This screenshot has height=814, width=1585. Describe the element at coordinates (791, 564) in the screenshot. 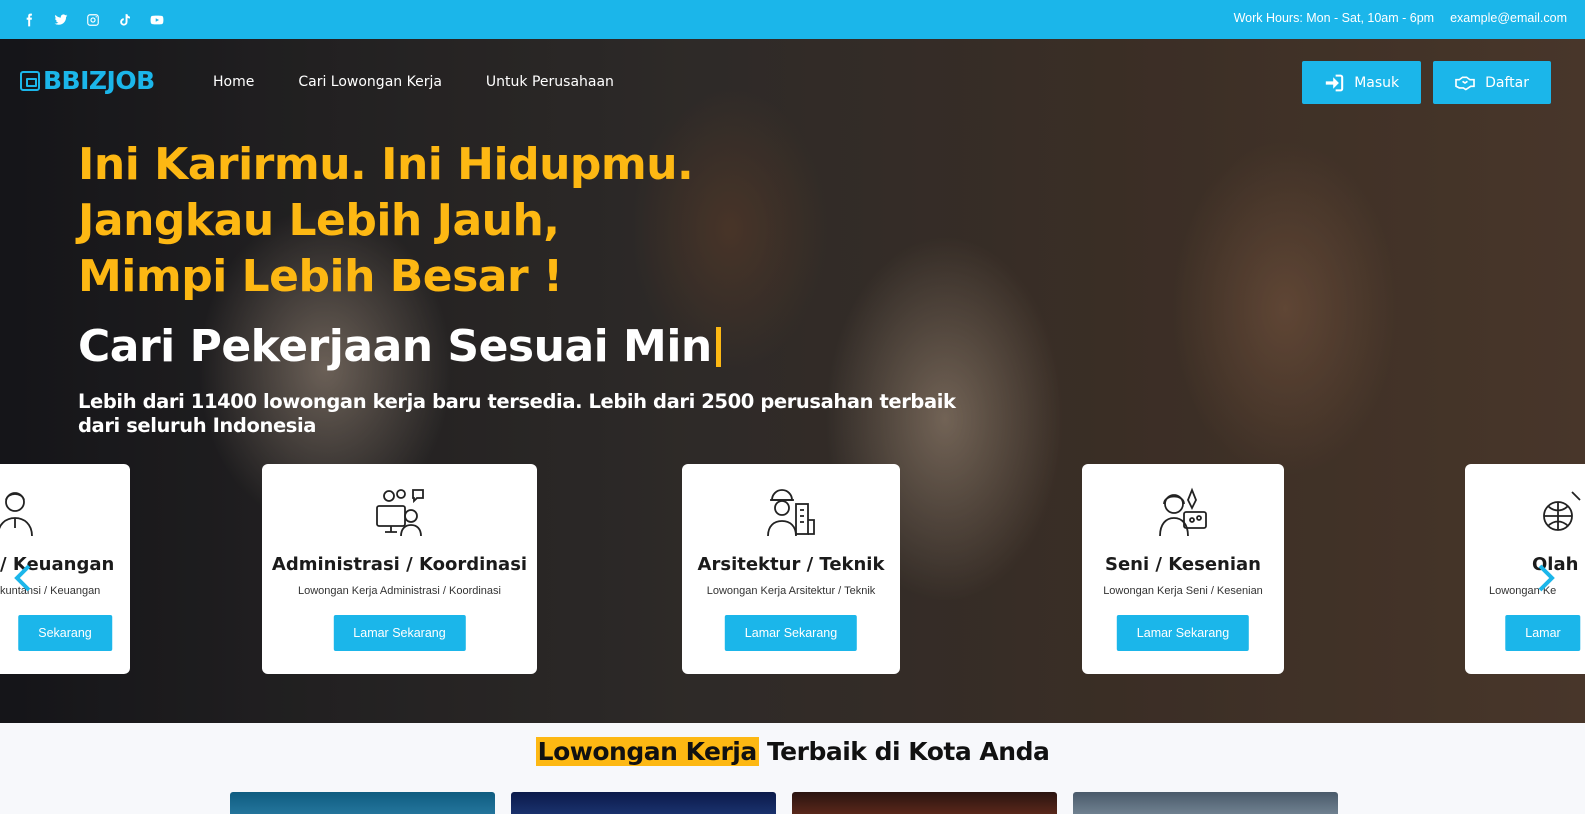

I see `category-title: Arsitektur / Teknik` at that location.